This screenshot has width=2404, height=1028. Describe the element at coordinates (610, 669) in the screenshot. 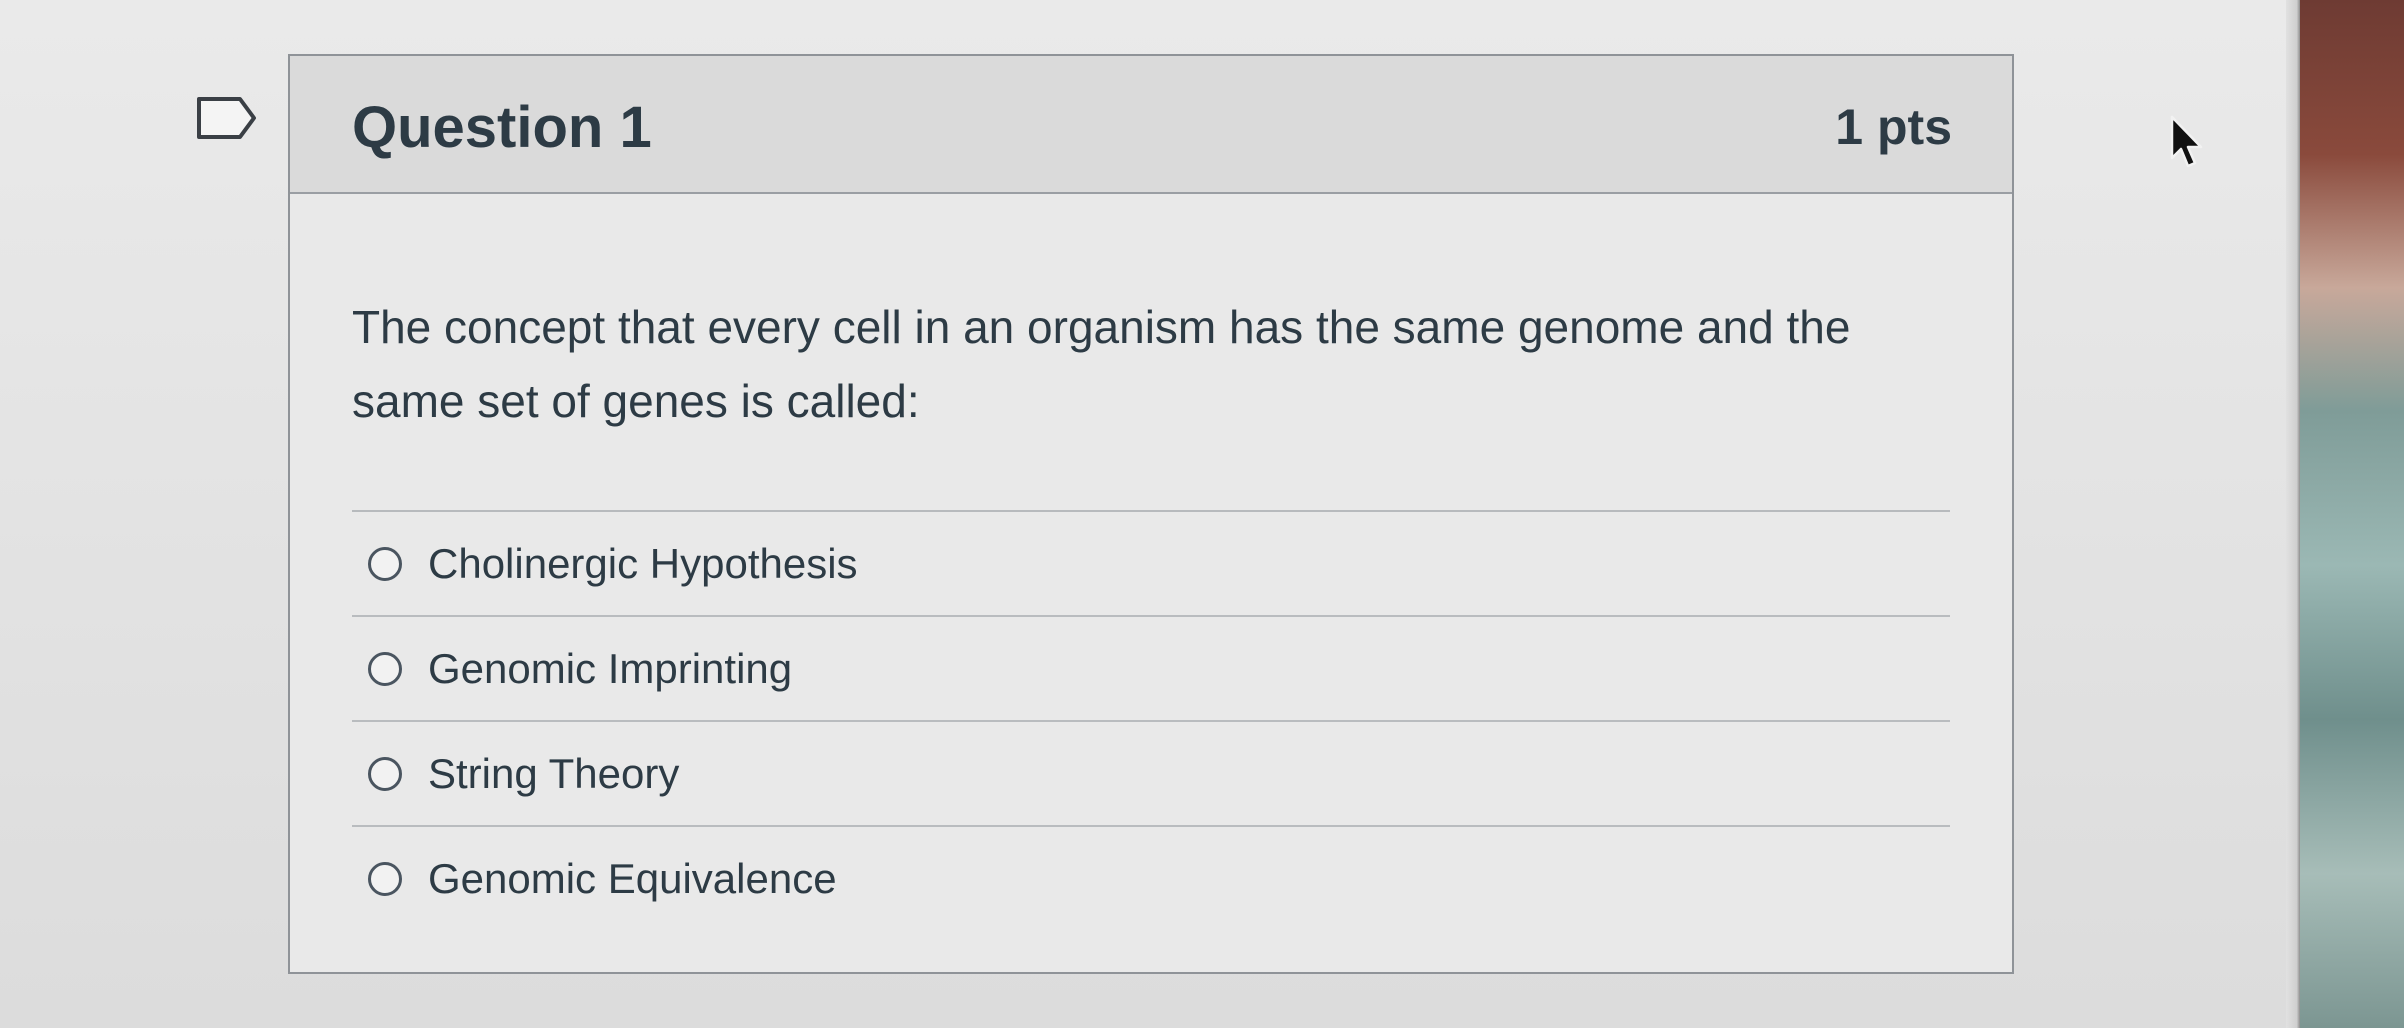

I see `answer-label: Genomic Imprinting` at that location.